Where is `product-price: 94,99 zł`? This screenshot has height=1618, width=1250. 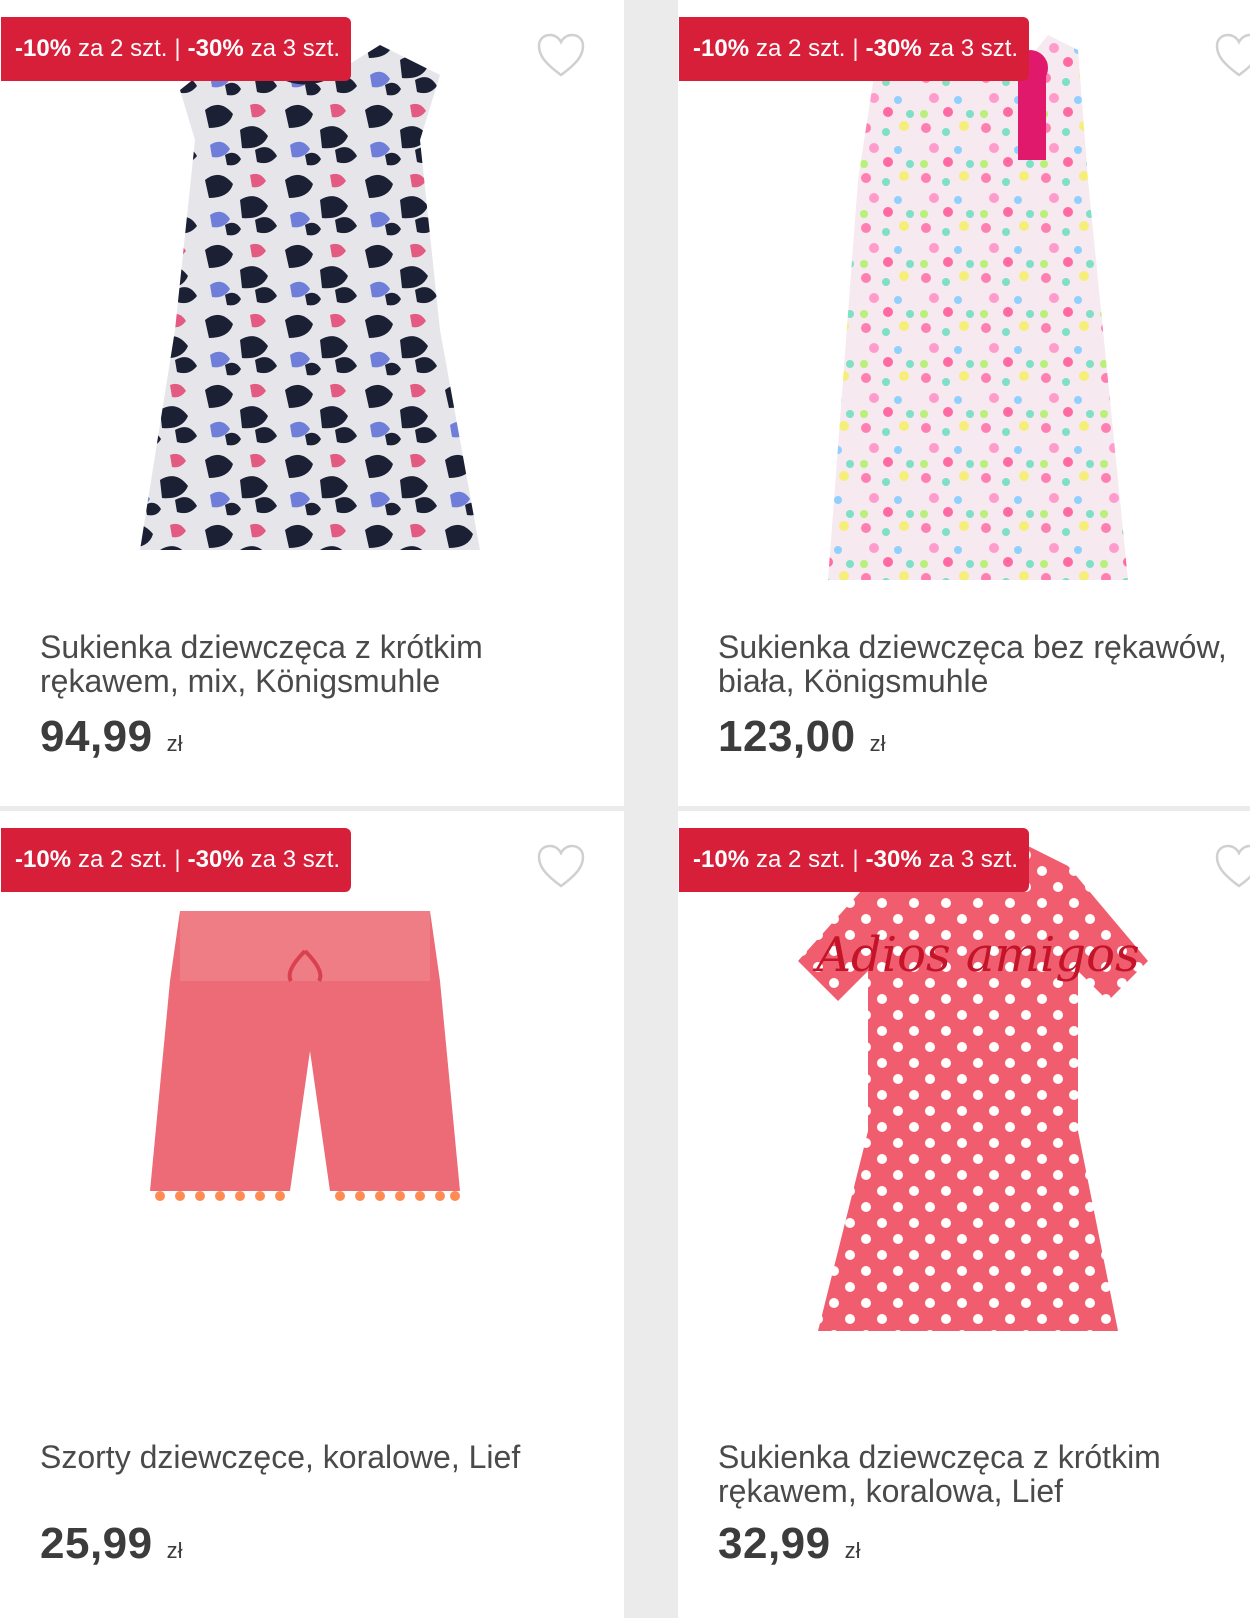
product-price: 94,99 zł is located at coordinates (111, 736).